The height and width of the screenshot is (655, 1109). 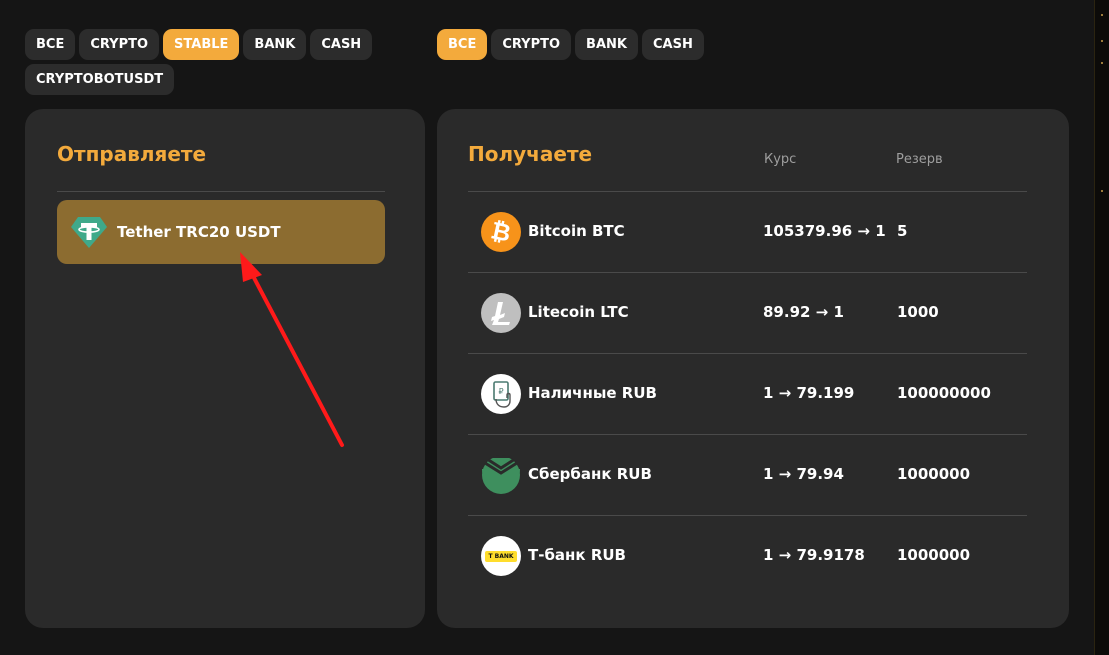 What do you see at coordinates (576, 231) in the screenshot?
I see `row-name: Bitcoin BTC` at bounding box center [576, 231].